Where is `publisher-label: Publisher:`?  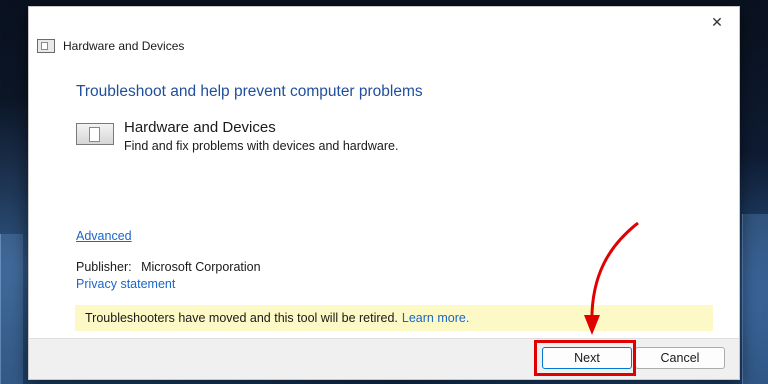 publisher-label: Publisher: is located at coordinates (104, 267).